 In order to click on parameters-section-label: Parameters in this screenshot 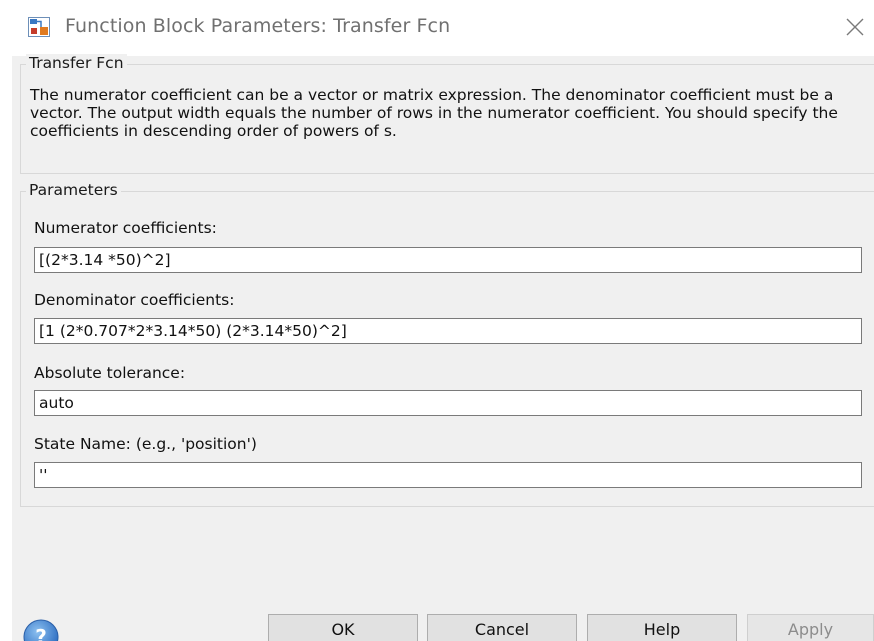, I will do `click(73, 190)`.